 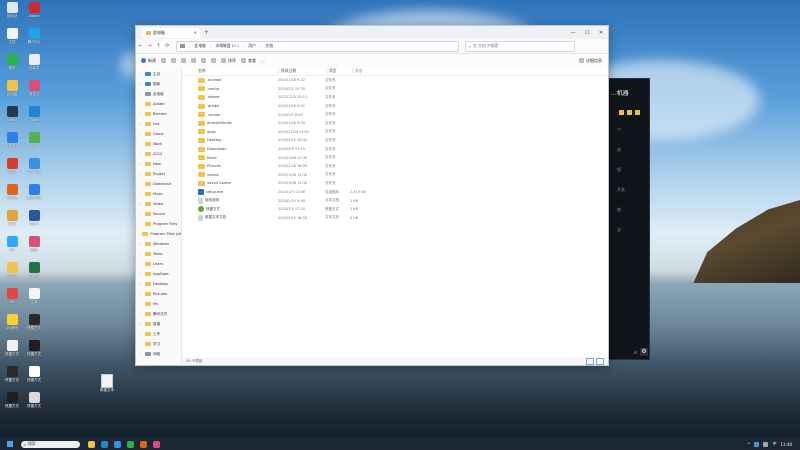 What do you see at coordinates (158, 304) in the screenshot?
I see `sidebar-item: › My` at bounding box center [158, 304].